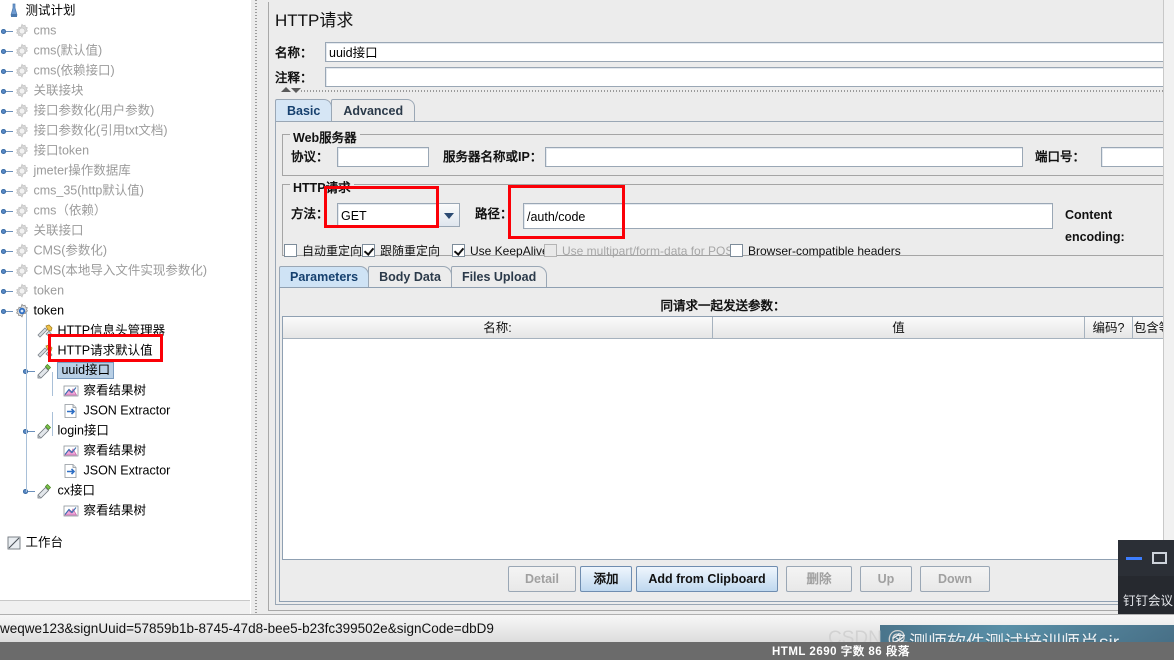 The width and height of the screenshot is (1174, 660). What do you see at coordinates (257, 307) in the screenshot?
I see `panel-splitter` at bounding box center [257, 307].